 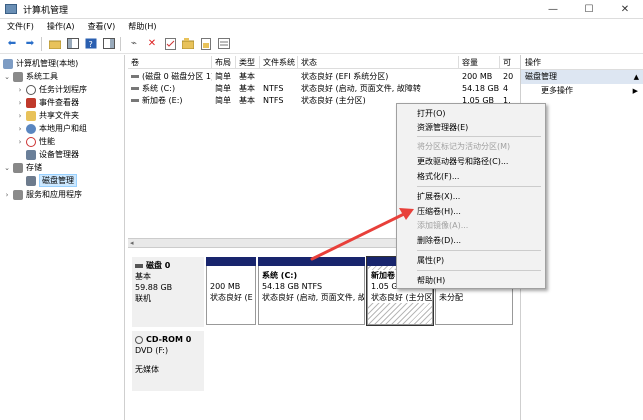 I want to click on open-folder-icon, so click(x=188, y=44).